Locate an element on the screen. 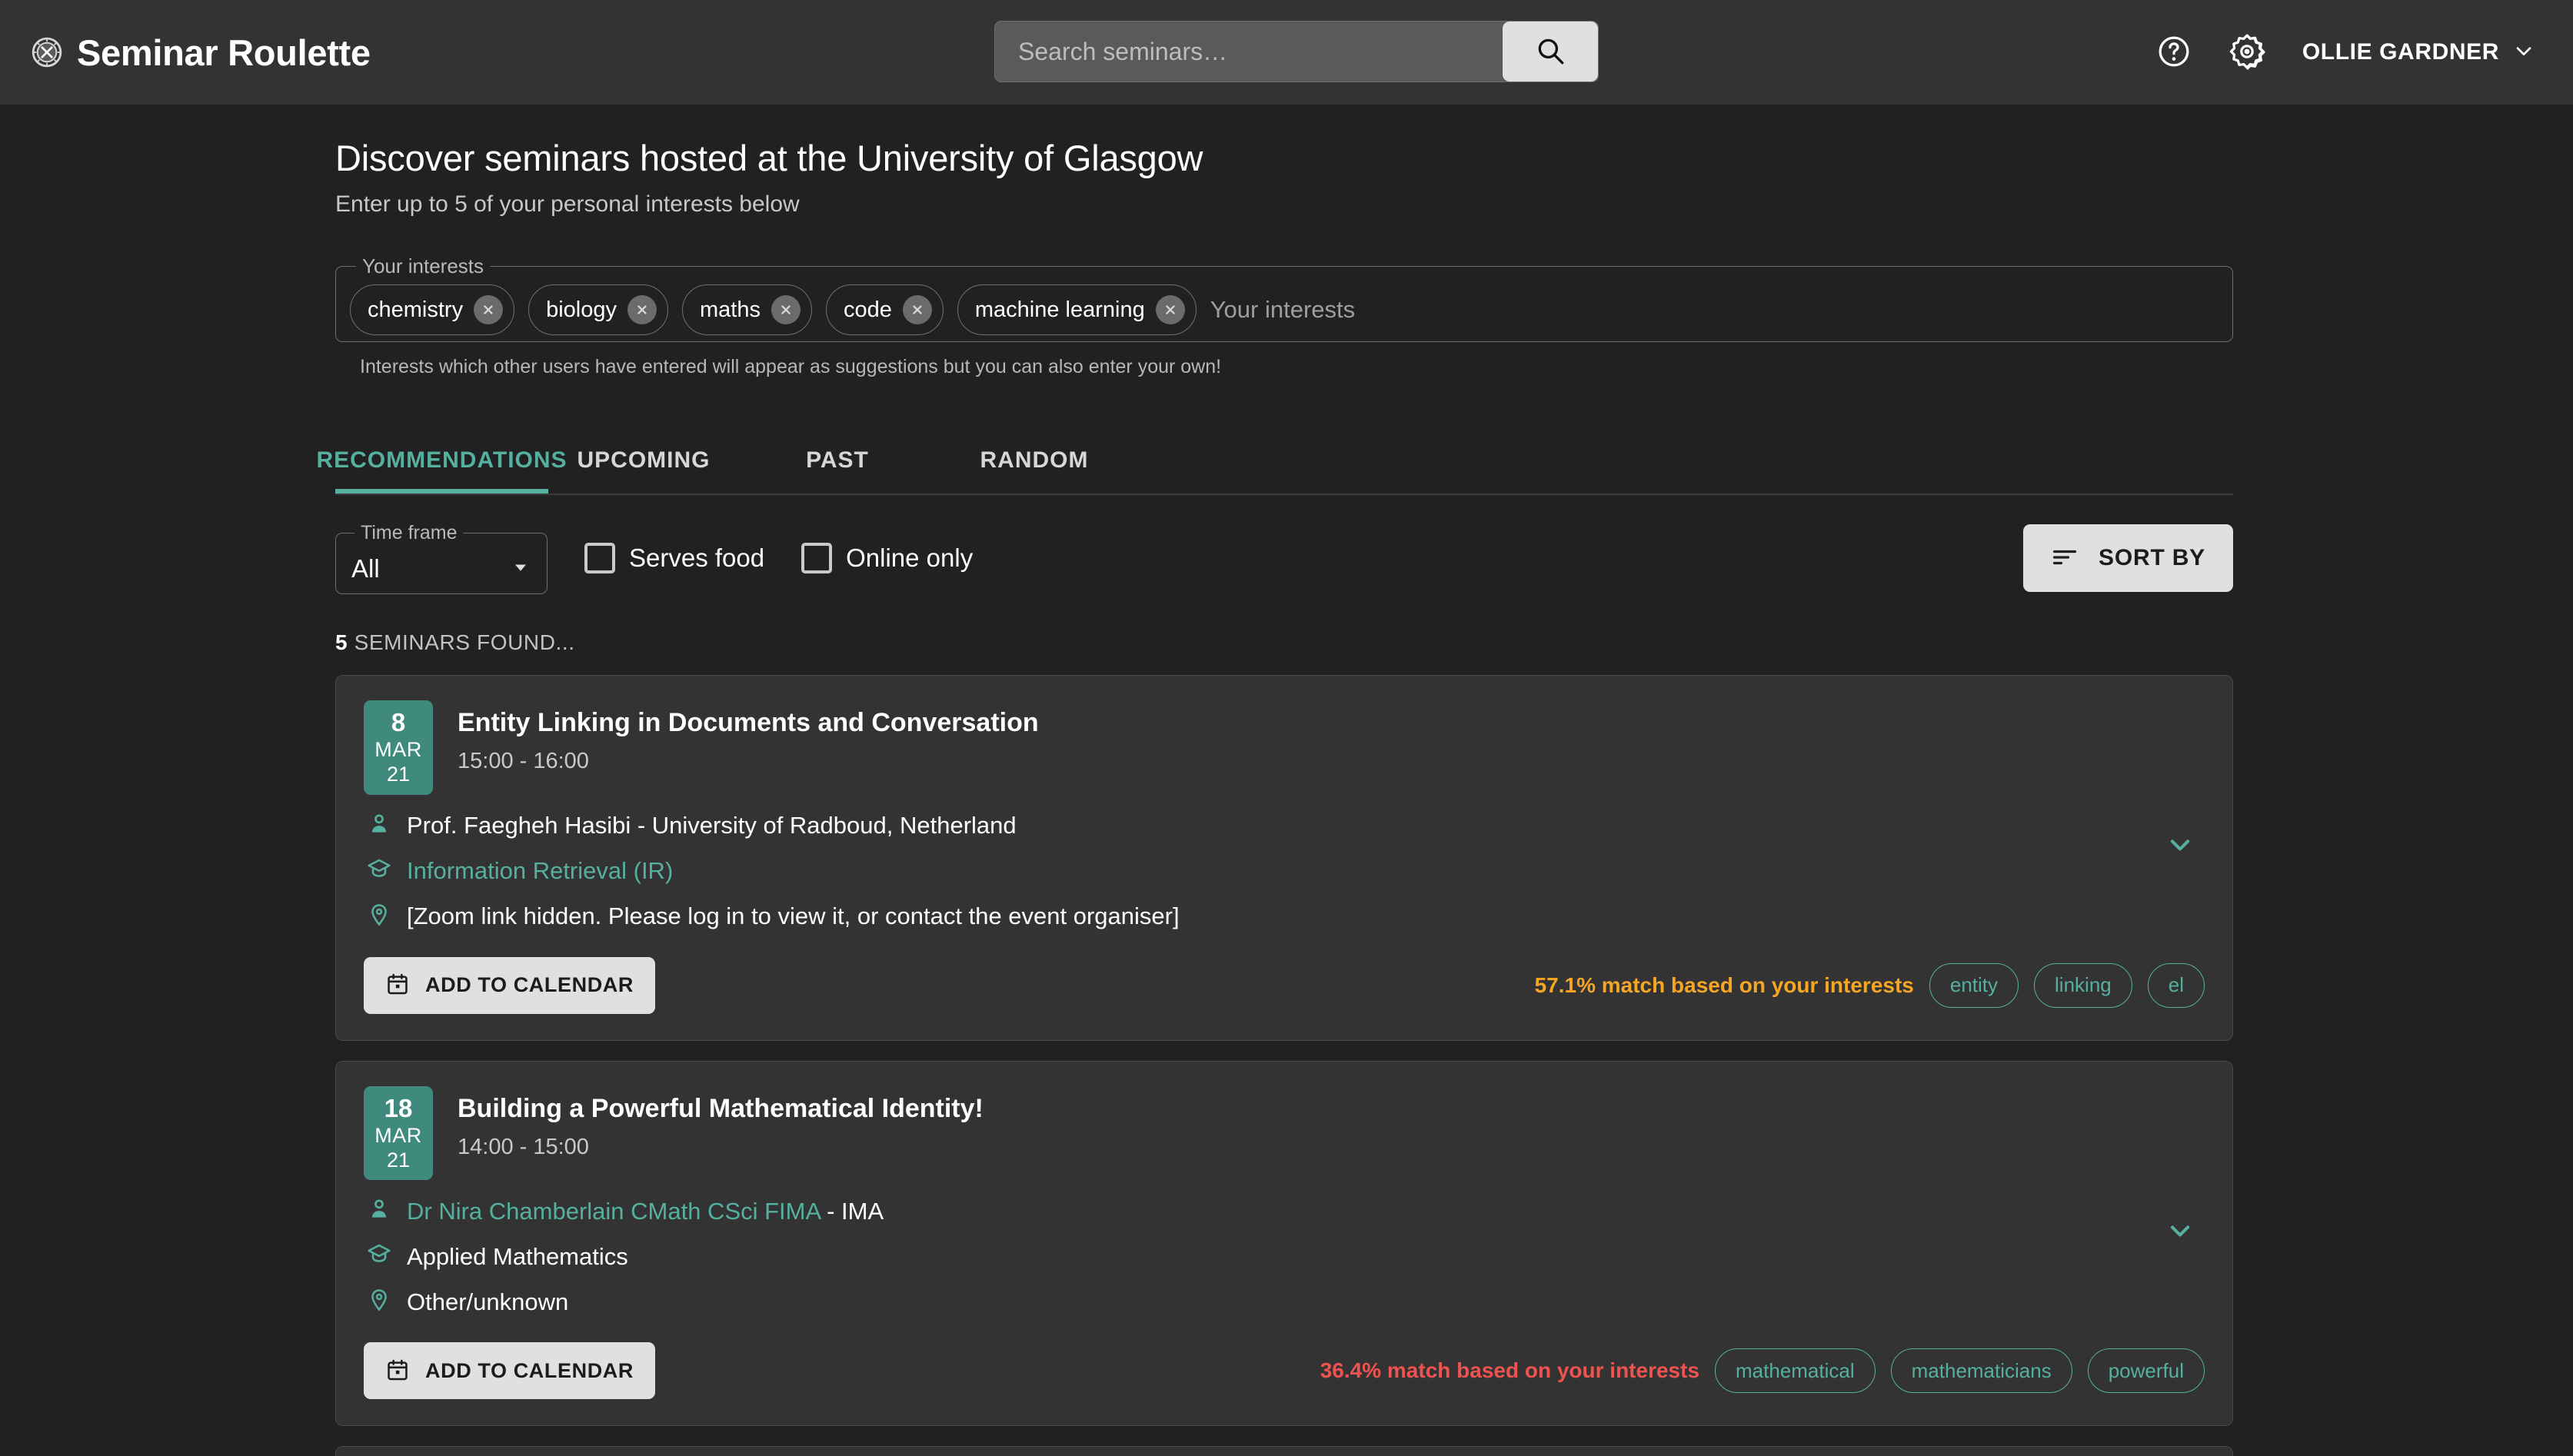 This screenshot has width=2573, height=1456. serves-food-label: Serves food is located at coordinates (697, 558).